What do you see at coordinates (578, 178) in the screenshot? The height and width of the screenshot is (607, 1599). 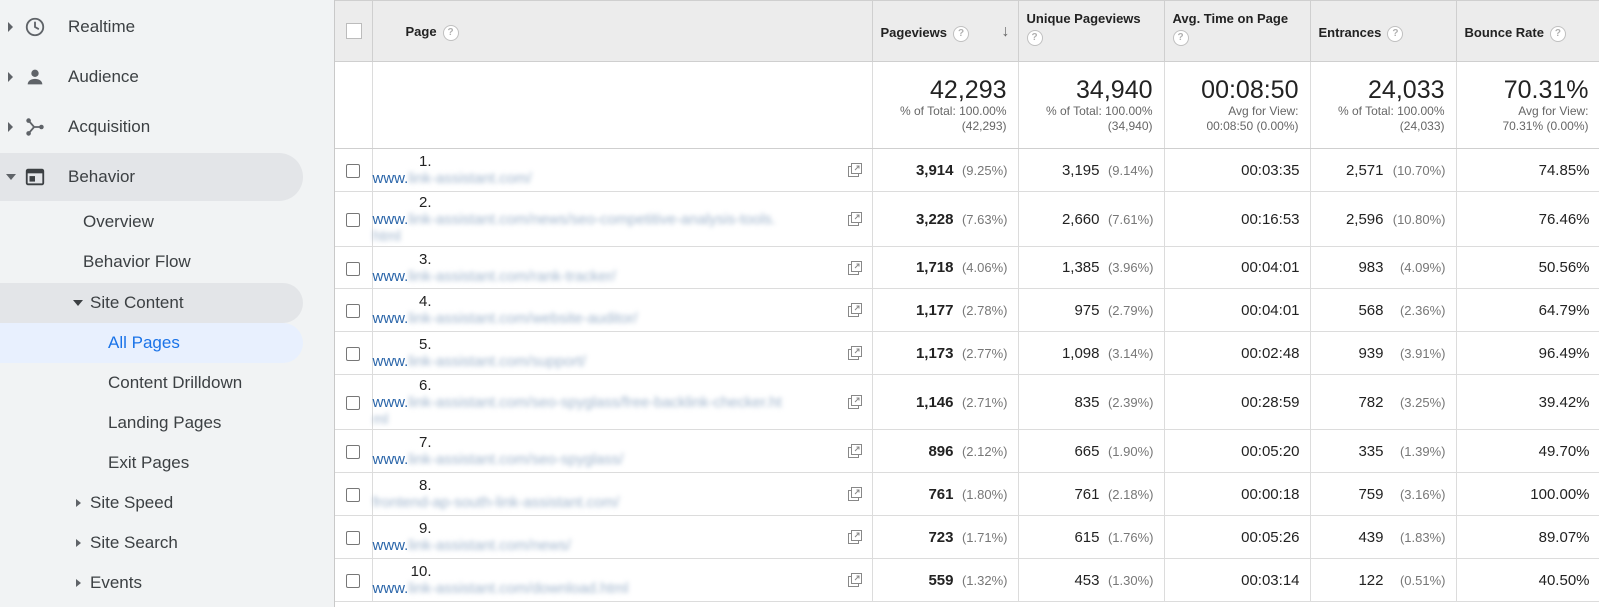 I see `page-link: www.link-assistant.com/` at bounding box center [578, 178].